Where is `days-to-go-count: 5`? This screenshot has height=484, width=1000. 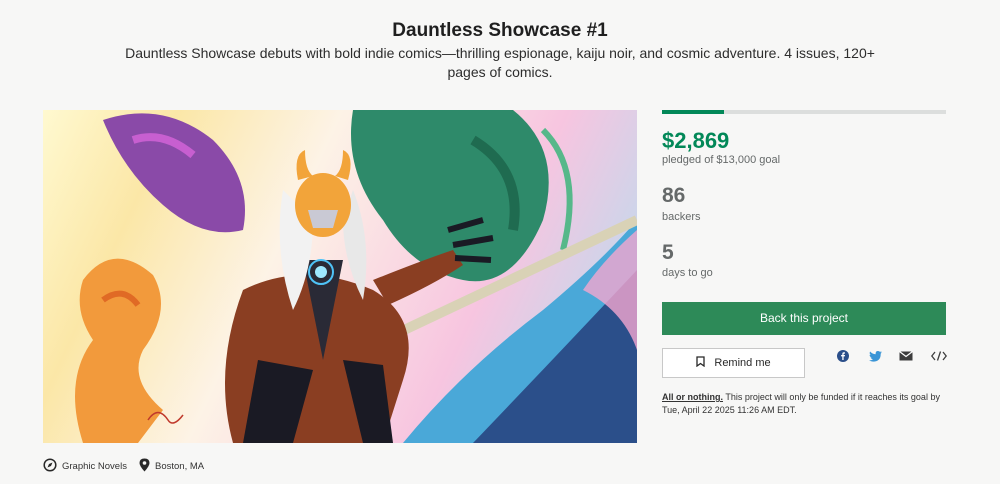
days-to-go-count: 5 is located at coordinates (668, 252).